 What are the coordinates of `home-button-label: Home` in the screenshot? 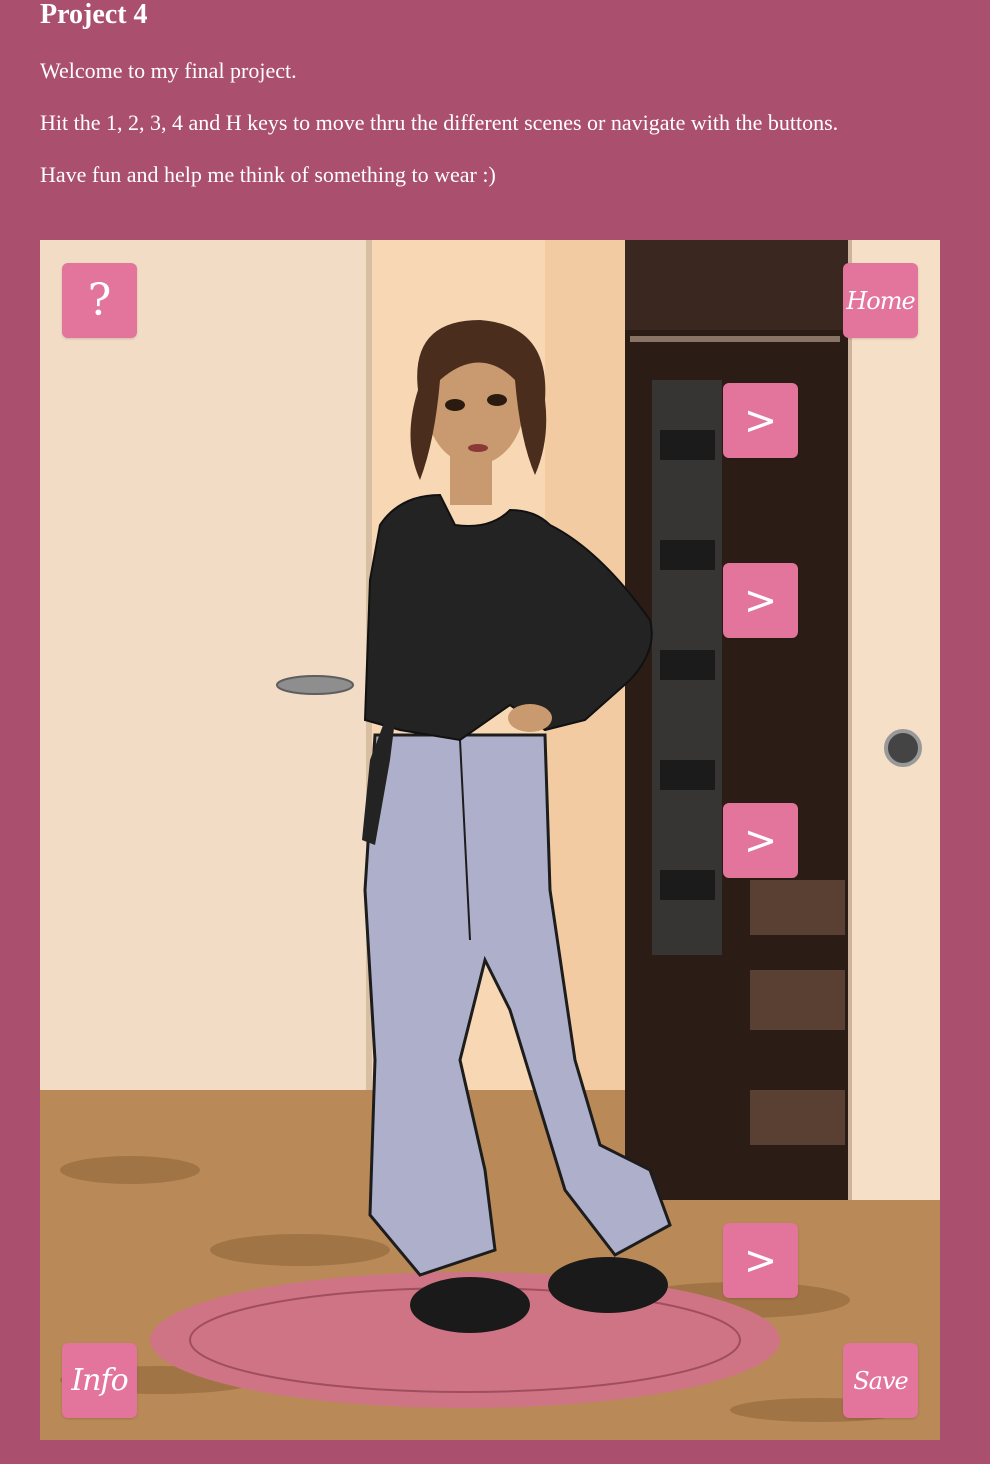 It's located at (880, 300).